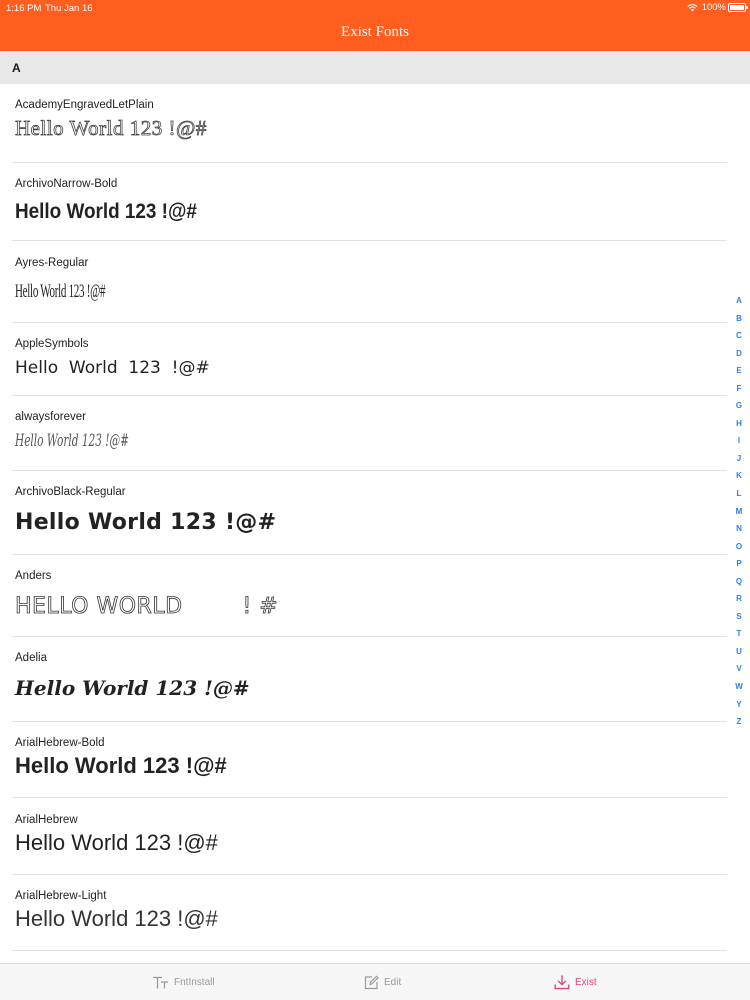  What do you see at coordinates (382, 982) in the screenshot?
I see `tab-edit: Edit` at bounding box center [382, 982].